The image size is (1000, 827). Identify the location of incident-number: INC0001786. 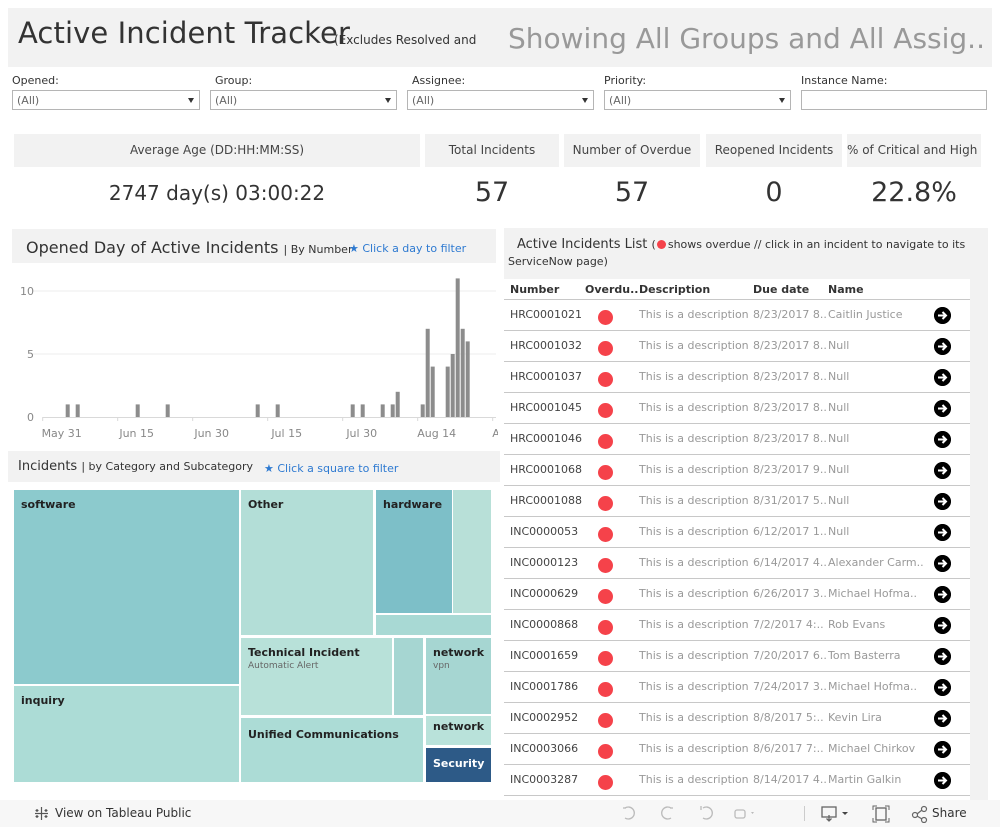
(544, 686).